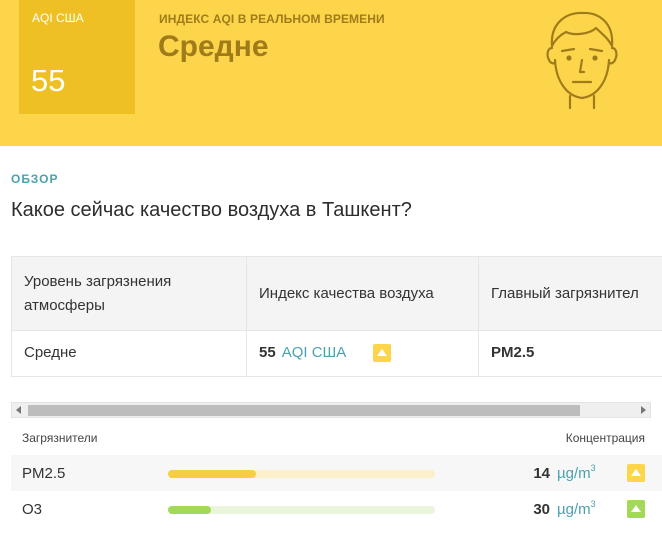 Image resolution: width=662 pixels, height=537 pixels. What do you see at coordinates (48, 80) in the screenshot?
I see `aqi-value: 55` at bounding box center [48, 80].